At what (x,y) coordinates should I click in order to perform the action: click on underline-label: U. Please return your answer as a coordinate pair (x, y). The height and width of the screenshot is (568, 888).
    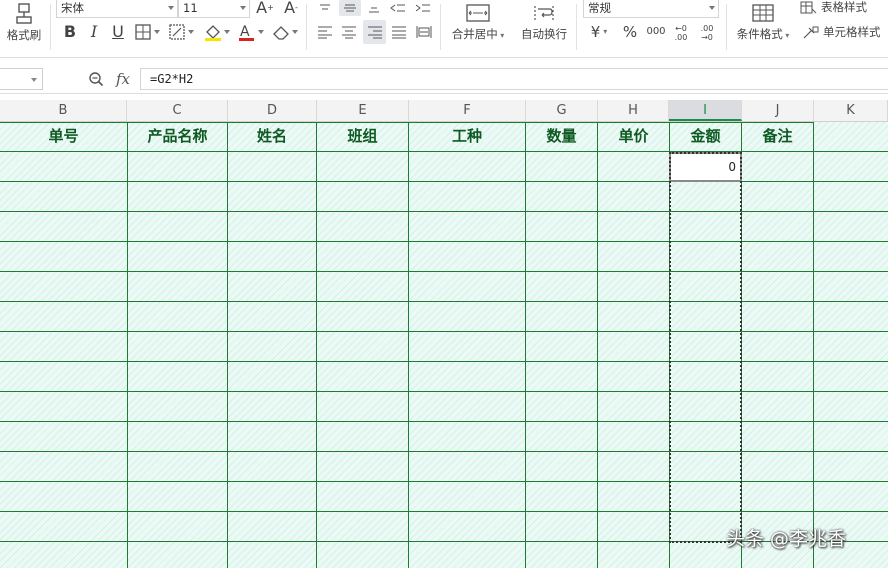
    Looking at the image, I should click on (118, 31).